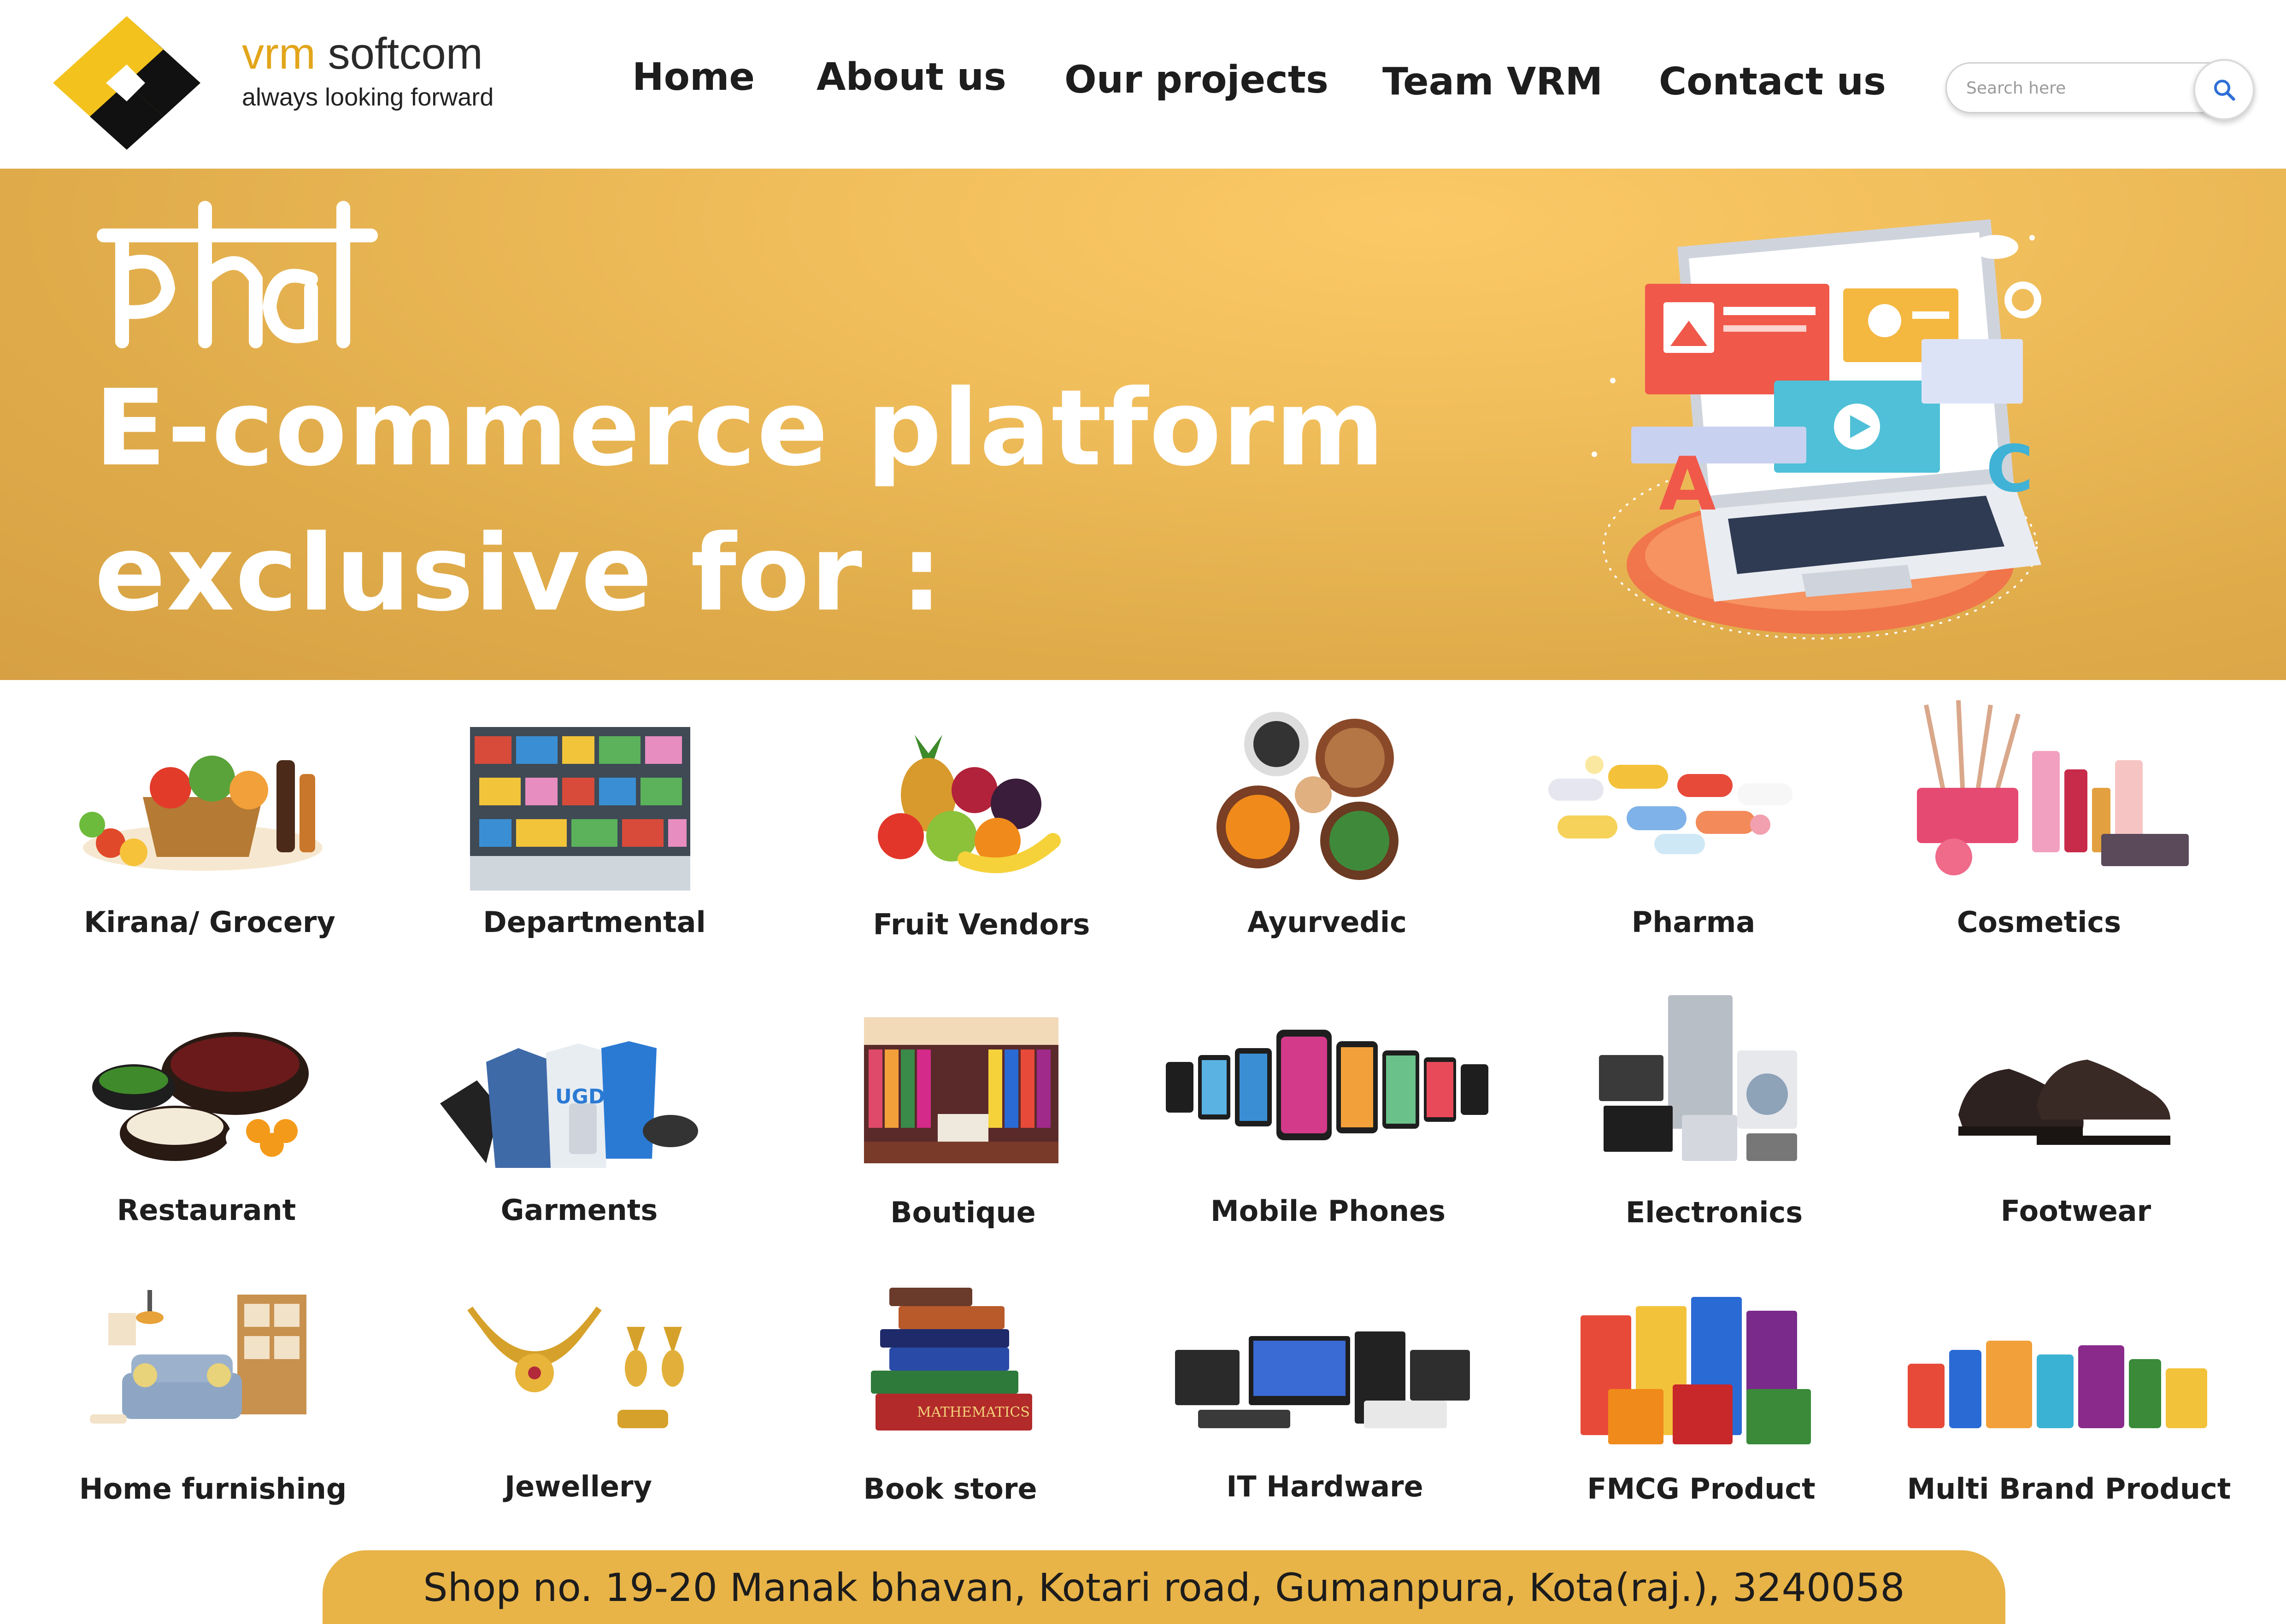 This screenshot has height=1624, width=2286. I want to click on svg-text: C, so click(2009, 470).